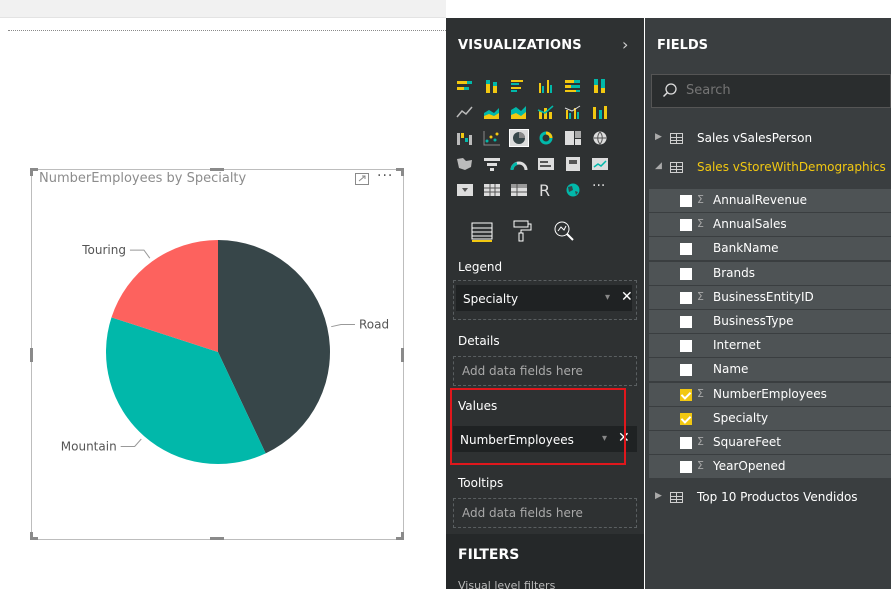 This screenshot has width=891, height=592. Describe the element at coordinates (482, 231) in the screenshot. I see `fields-tab-icon` at that location.